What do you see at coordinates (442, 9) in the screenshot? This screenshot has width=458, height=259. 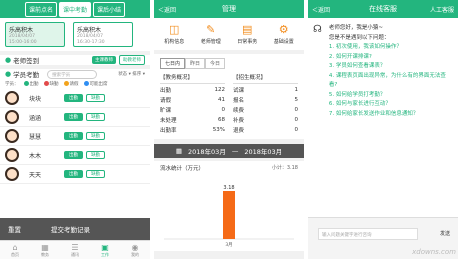 I see `human-support-button: 人工客服` at bounding box center [442, 9].